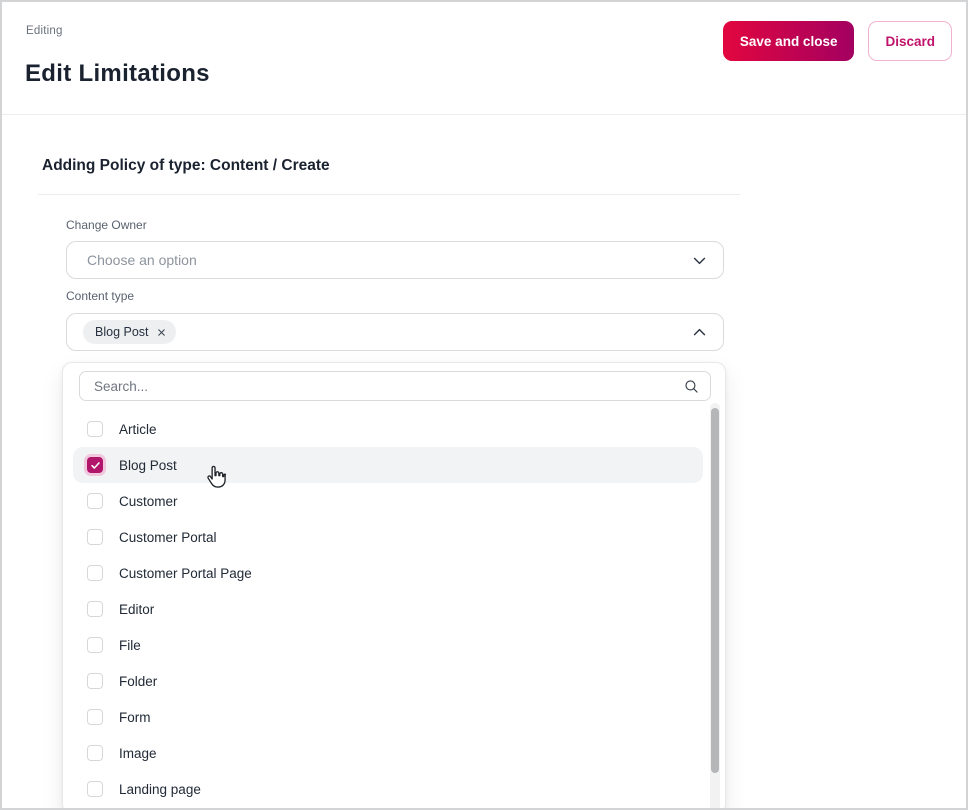  Describe the element at coordinates (691, 386) in the screenshot. I see `search-icon` at that location.